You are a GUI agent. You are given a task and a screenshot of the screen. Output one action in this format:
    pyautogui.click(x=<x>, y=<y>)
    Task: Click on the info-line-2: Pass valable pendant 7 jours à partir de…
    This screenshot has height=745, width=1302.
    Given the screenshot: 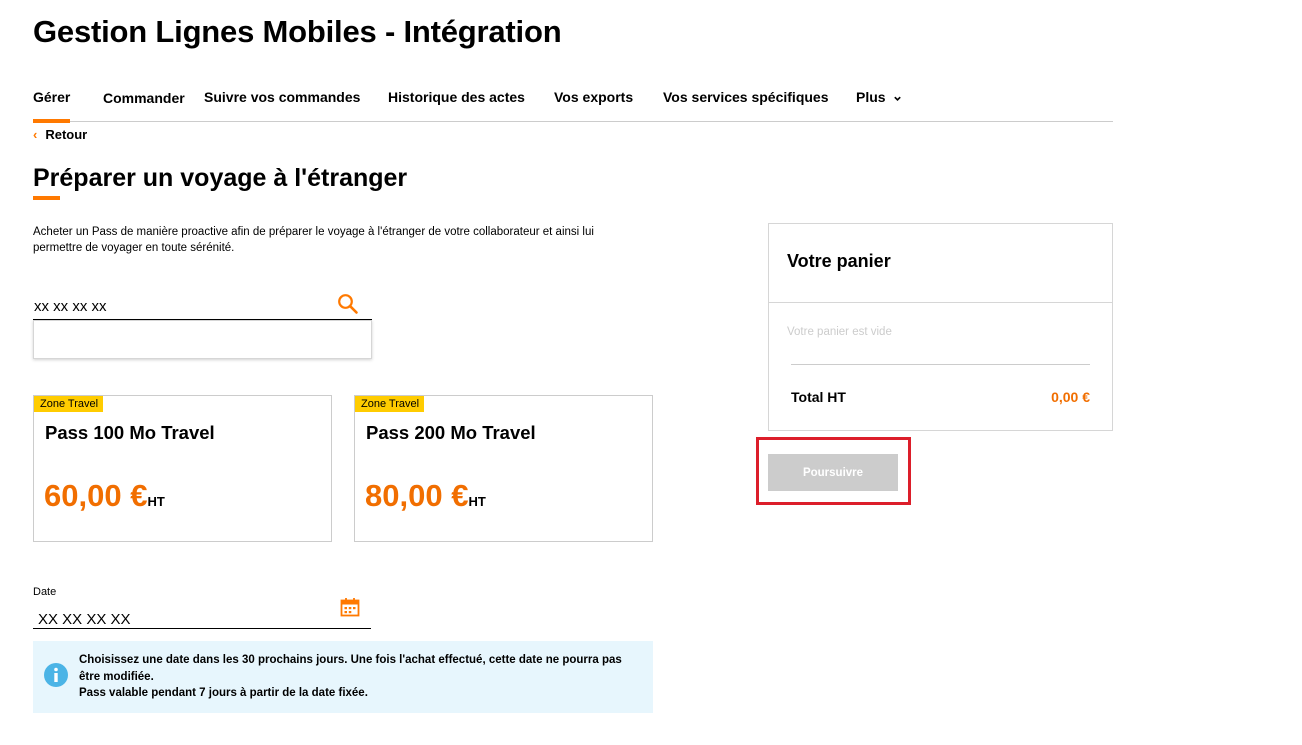 What is the action you would take?
    pyautogui.click(x=223, y=693)
    